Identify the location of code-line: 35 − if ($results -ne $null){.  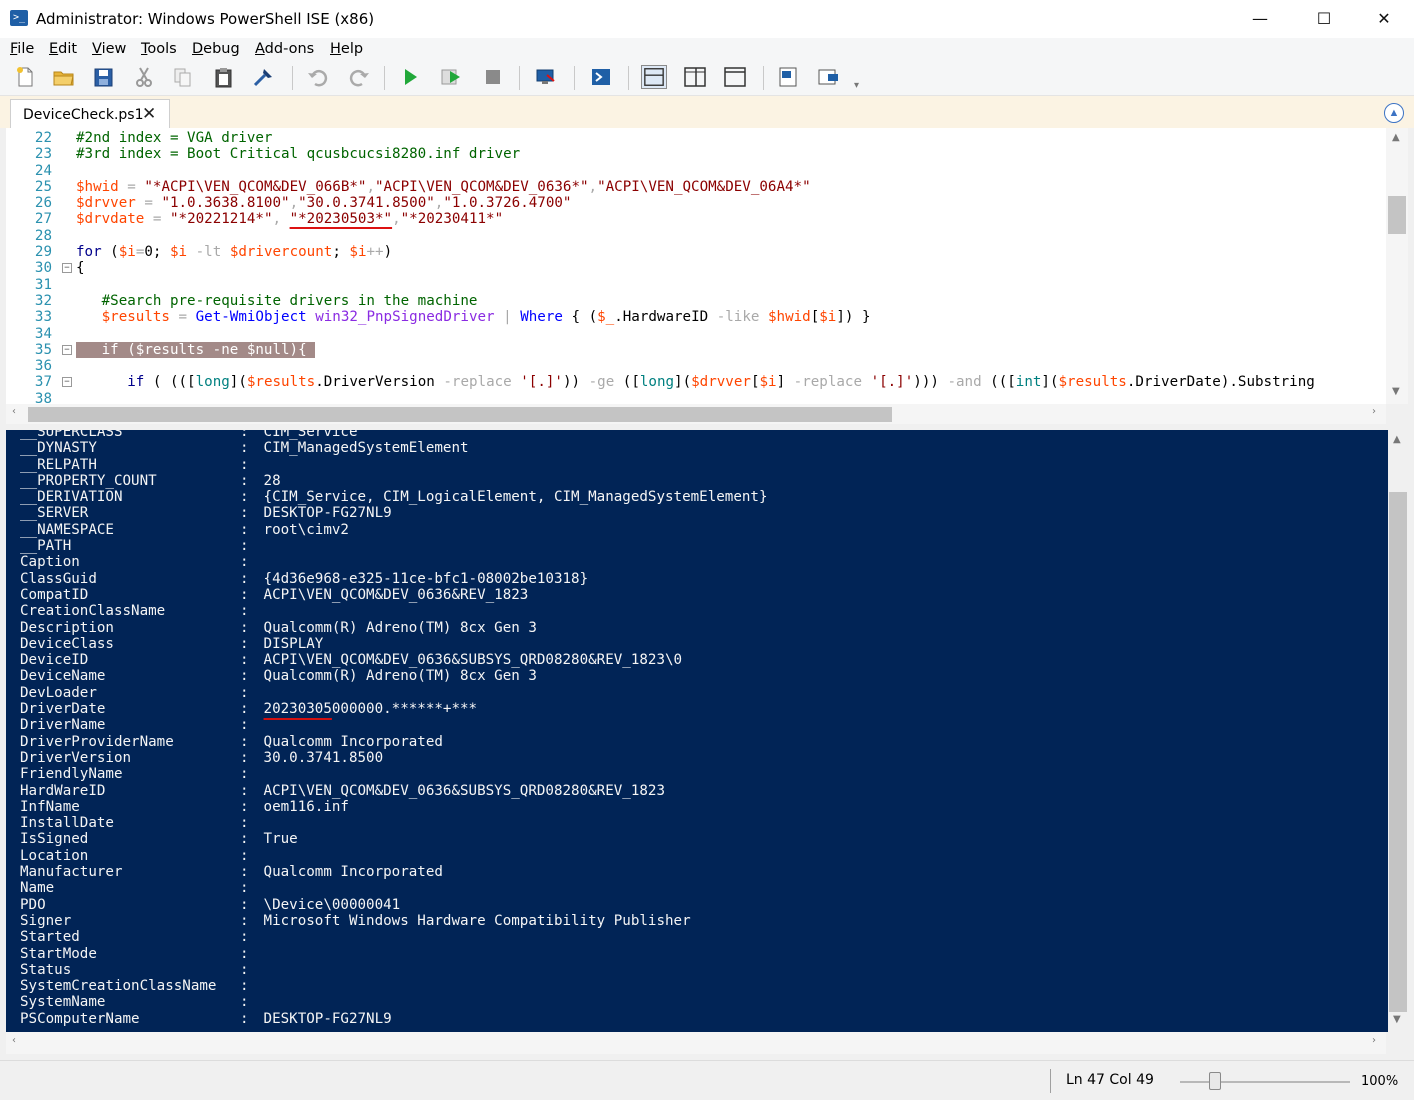
(660, 349).